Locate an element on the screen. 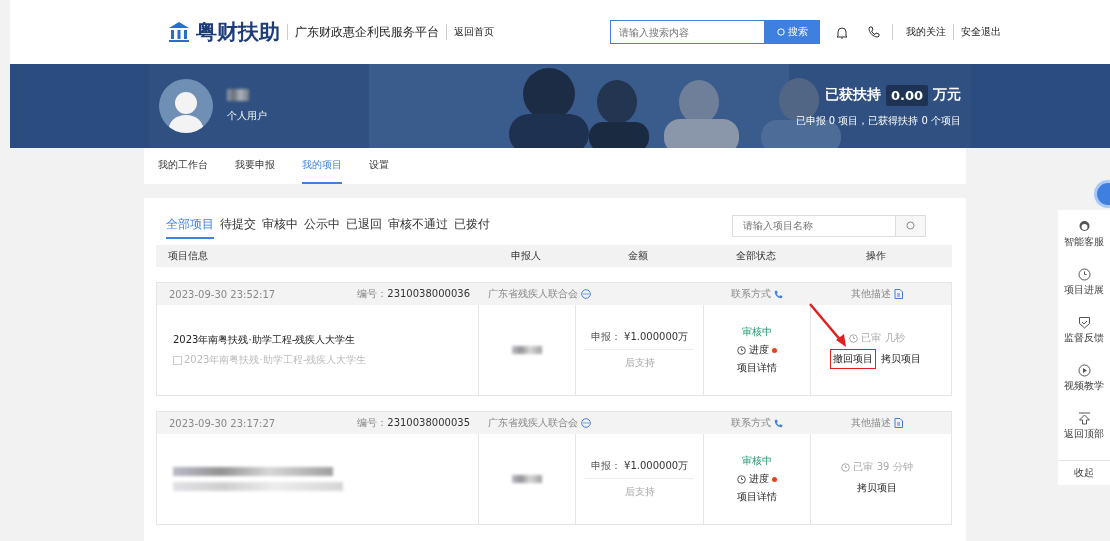 The width and height of the screenshot is (1110, 541). nav-tab: 我的工作台 is located at coordinates (183, 166).